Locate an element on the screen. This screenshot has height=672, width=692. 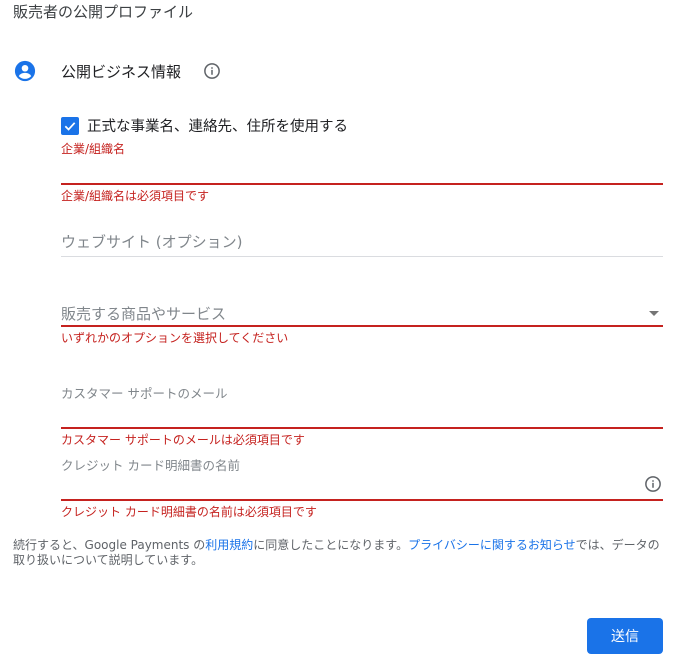
company-name-underline is located at coordinates (362, 184).